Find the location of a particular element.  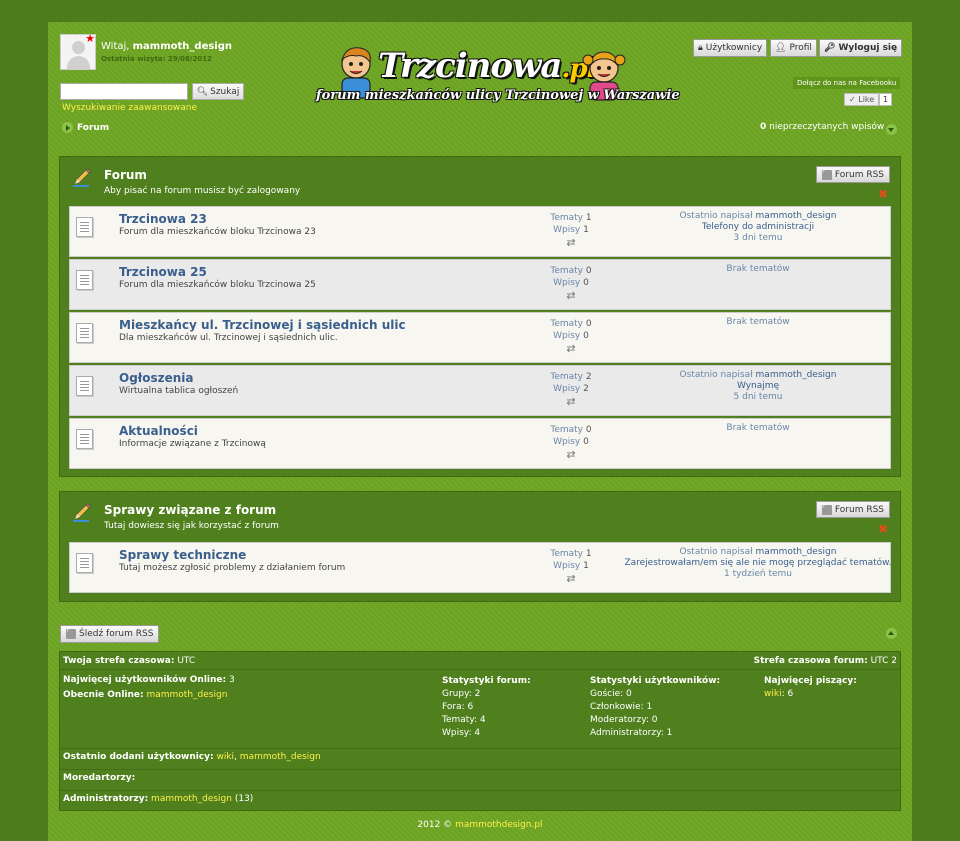

recent-user-link: wiki is located at coordinates (225, 757).